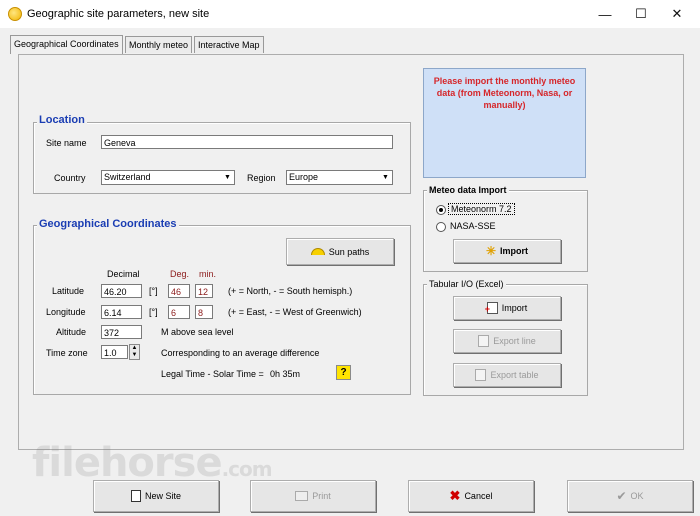 Image resolution: width=700 pixels, height=516 pixels. Describe the element at coordinates (168, 177) in the screenshot. I see `country-select: Switzerland ▼` at that location.